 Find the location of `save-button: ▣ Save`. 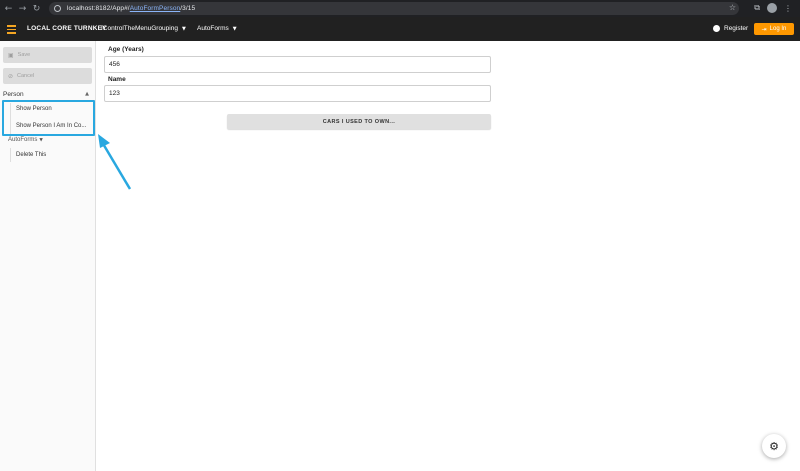

save-button: ▣ Save is located at coordinates (47, 55).